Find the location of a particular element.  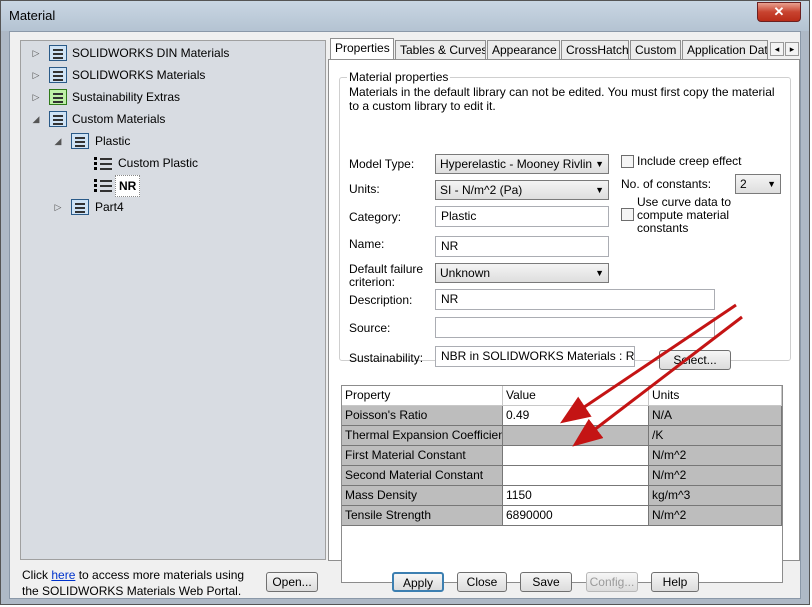

save-button: Save is located at coordinates (546, 582).